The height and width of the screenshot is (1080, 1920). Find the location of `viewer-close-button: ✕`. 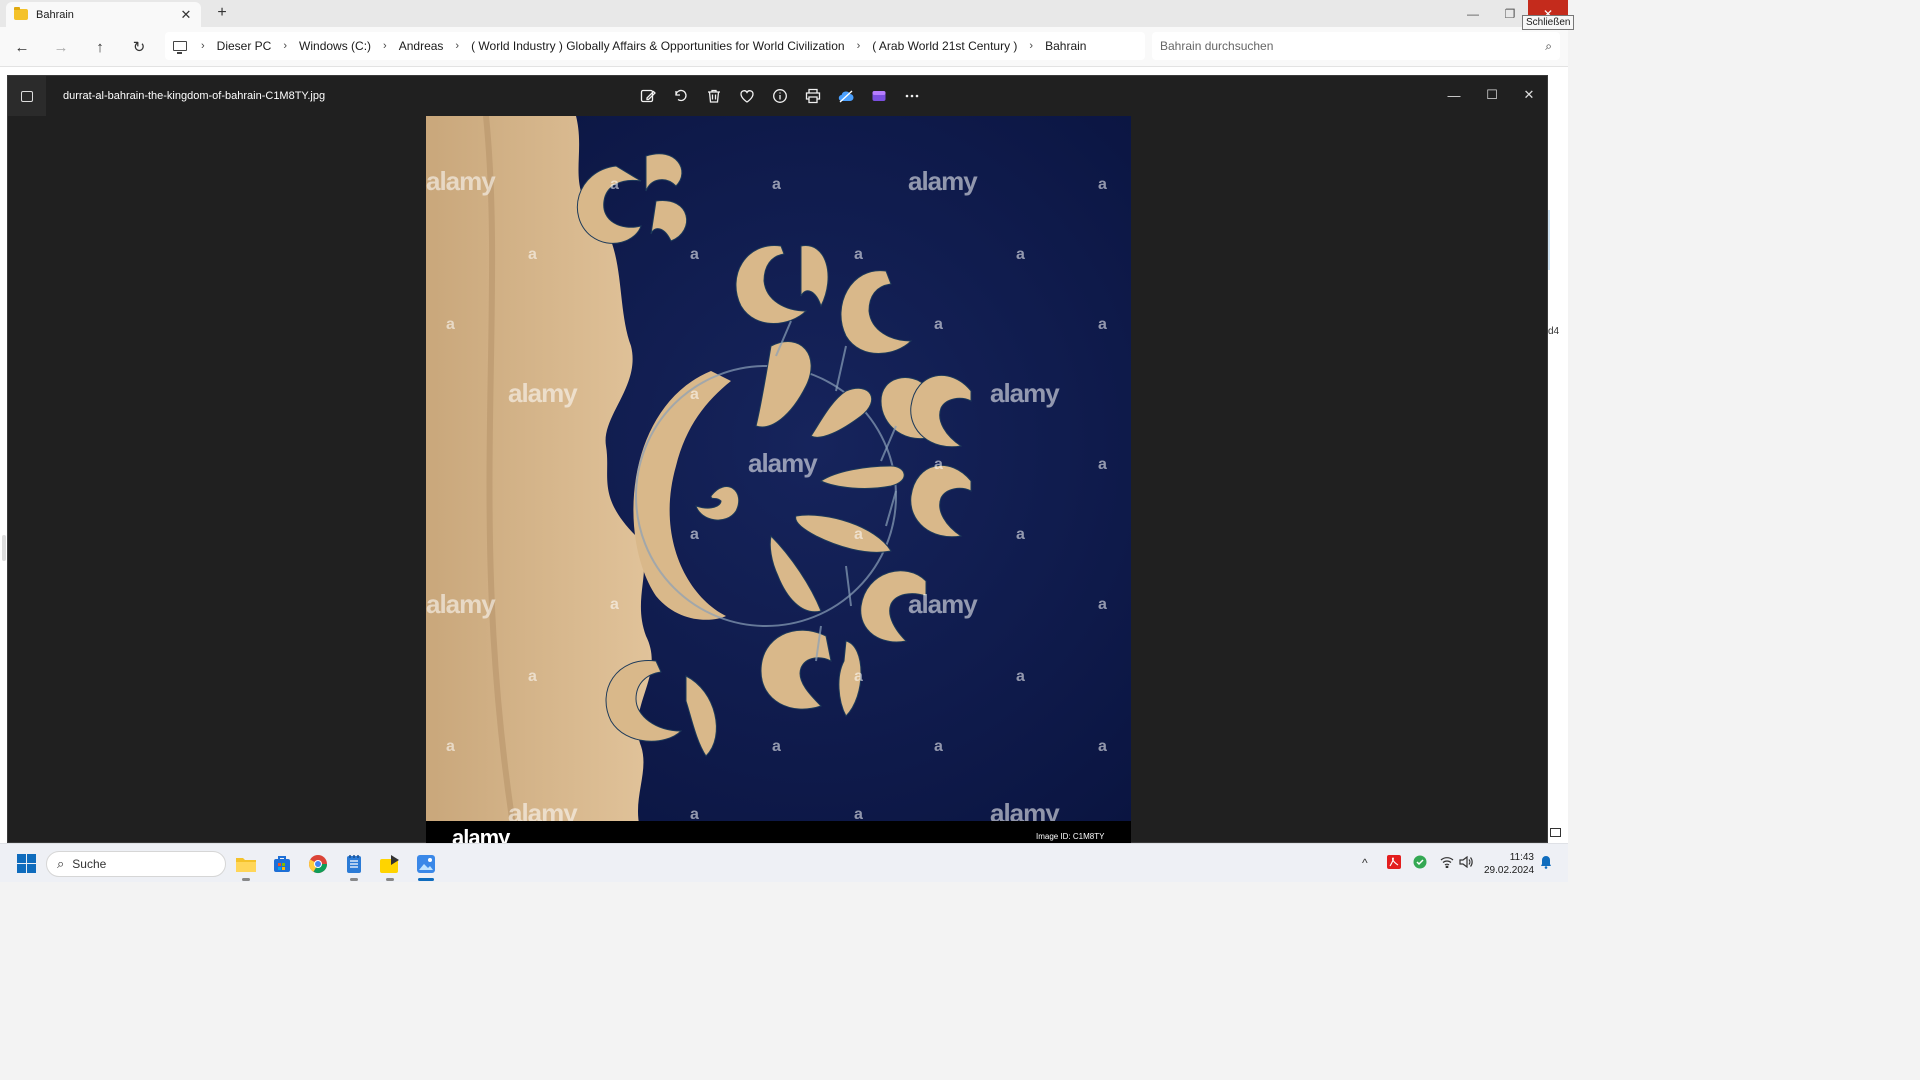

viewer-close-button: ✕ is located at coordinates (1529, 95).